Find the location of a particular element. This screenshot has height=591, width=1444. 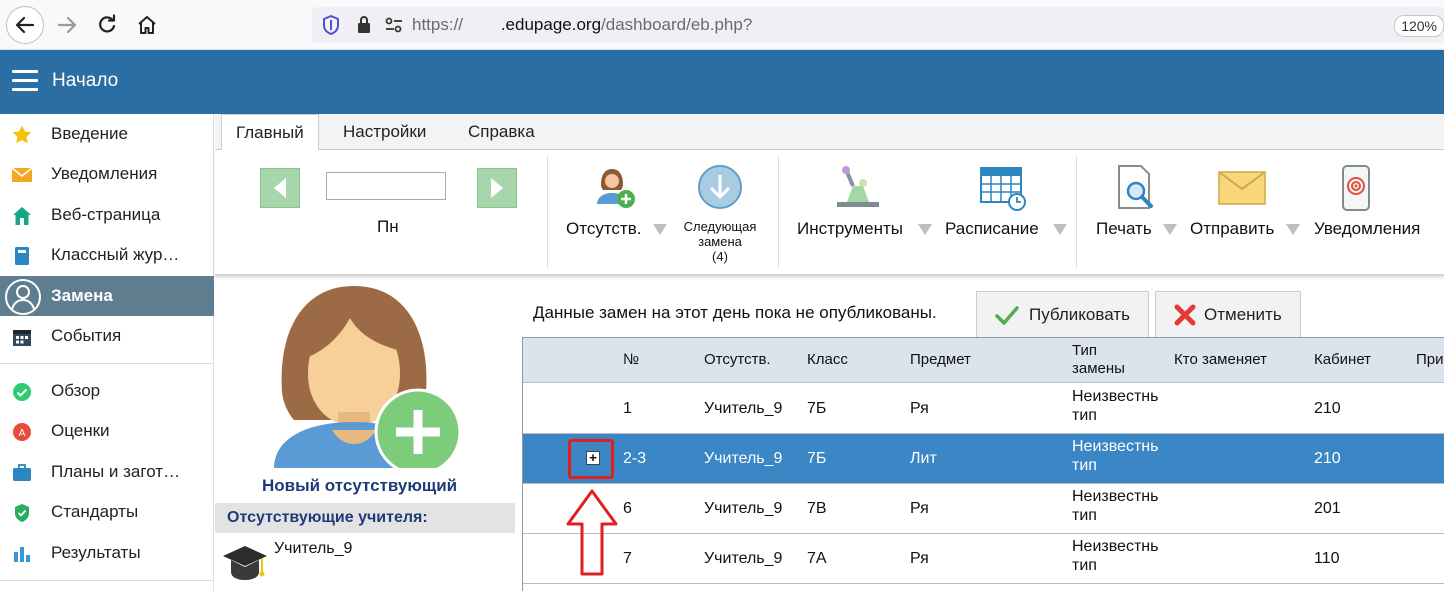

column-header-class: Класс is located at coordinates (827, 359).